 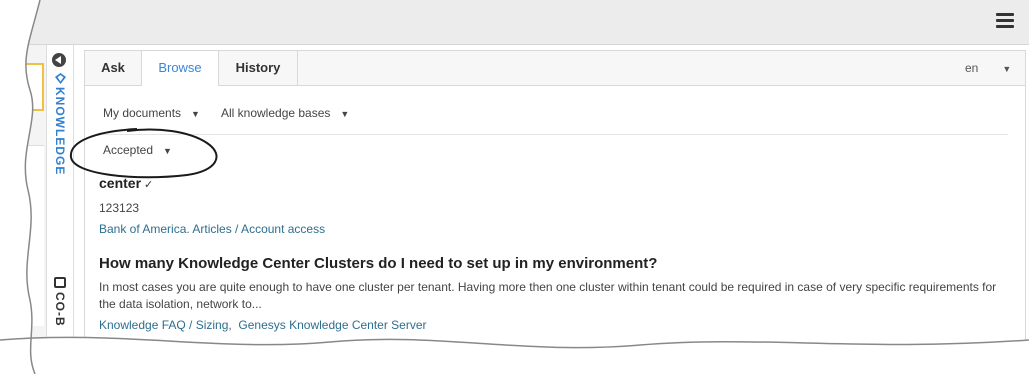 I want to click on language-value: en, so click(x=972, y=68).